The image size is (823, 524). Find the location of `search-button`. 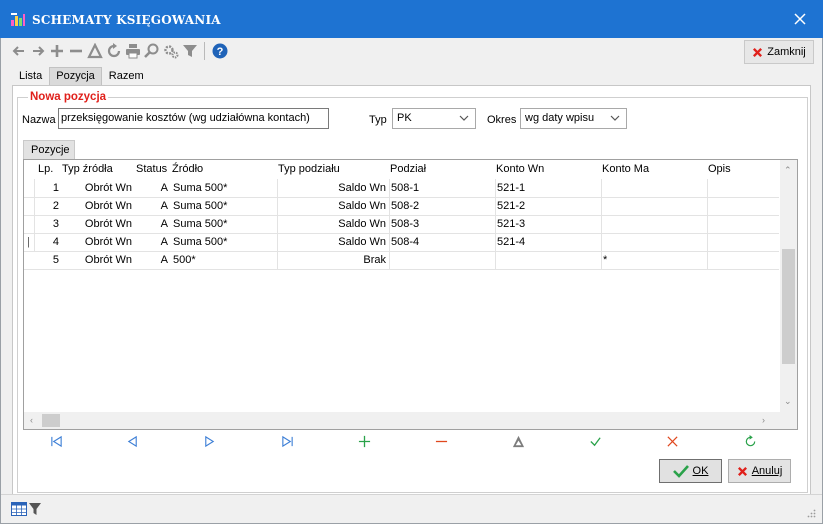

search-button is located at coordinates (151, 51).